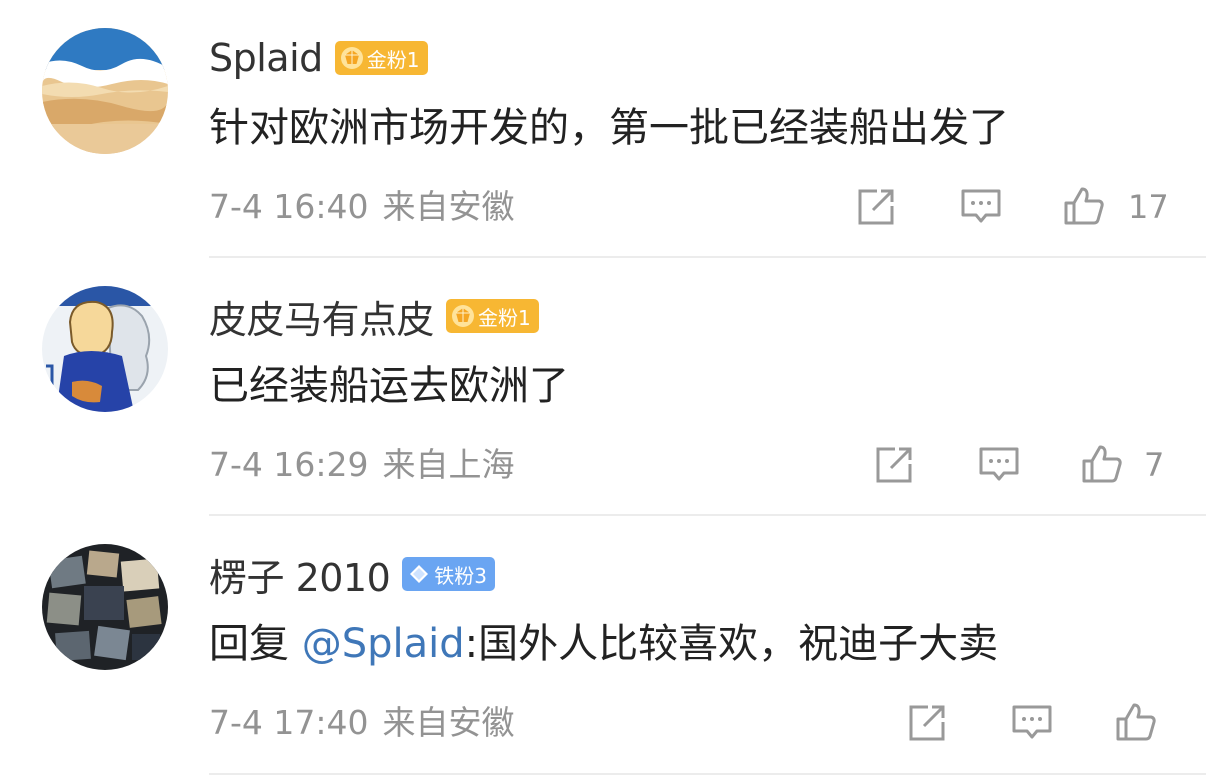  I want to click on comment-meta: 7-4 16:29 来自上海, so click(362, 465).